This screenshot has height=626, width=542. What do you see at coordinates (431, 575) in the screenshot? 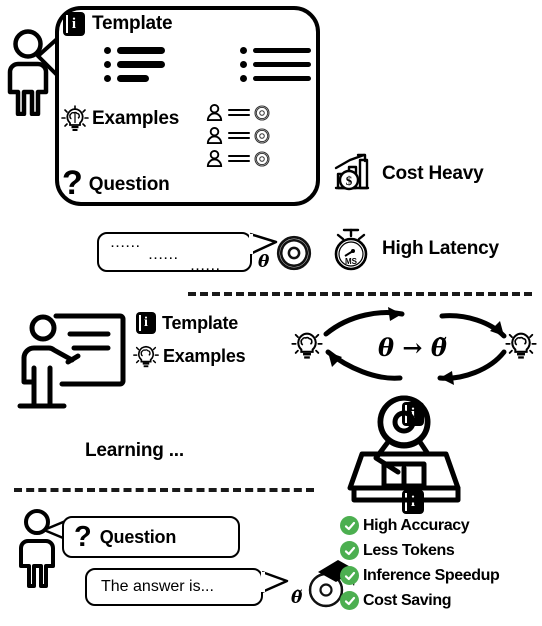
I see `benefit-label: Inference Speedup` at bounding box center [431, 575].